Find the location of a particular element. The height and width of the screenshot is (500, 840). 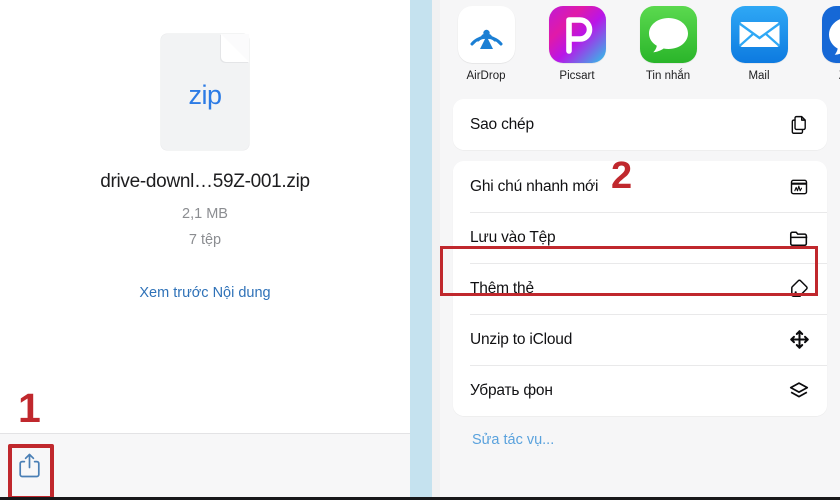

pane-divider-strip is located at coordinates (421, 248).